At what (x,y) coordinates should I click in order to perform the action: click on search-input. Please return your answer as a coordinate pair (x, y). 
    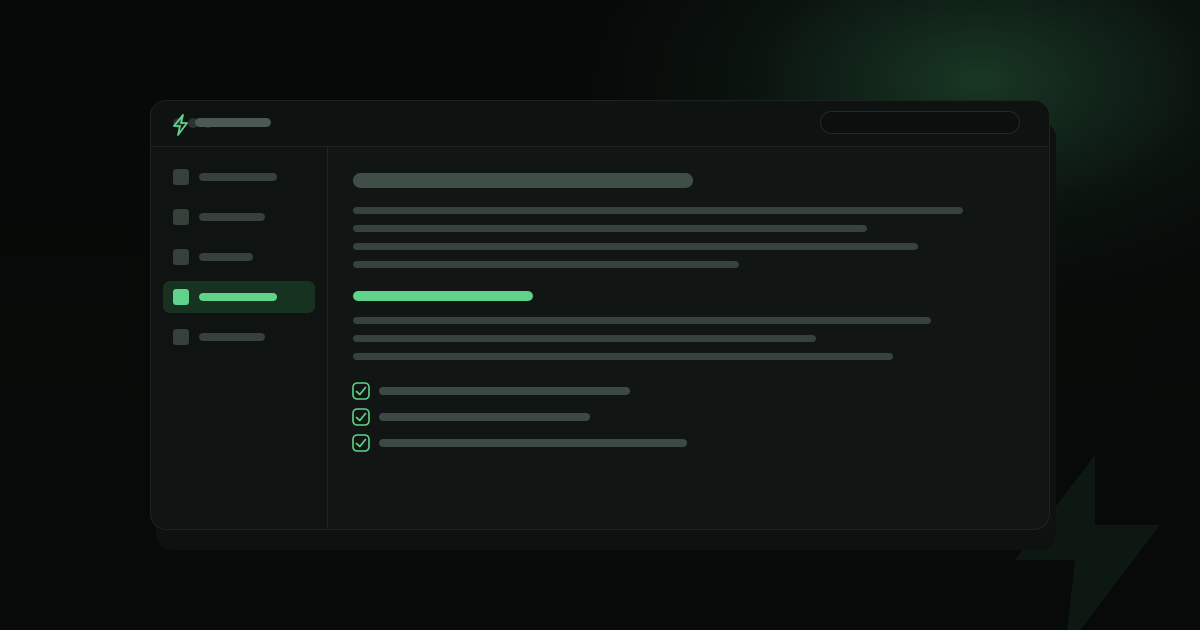
    Looking at the image, I should click on (920, 122).